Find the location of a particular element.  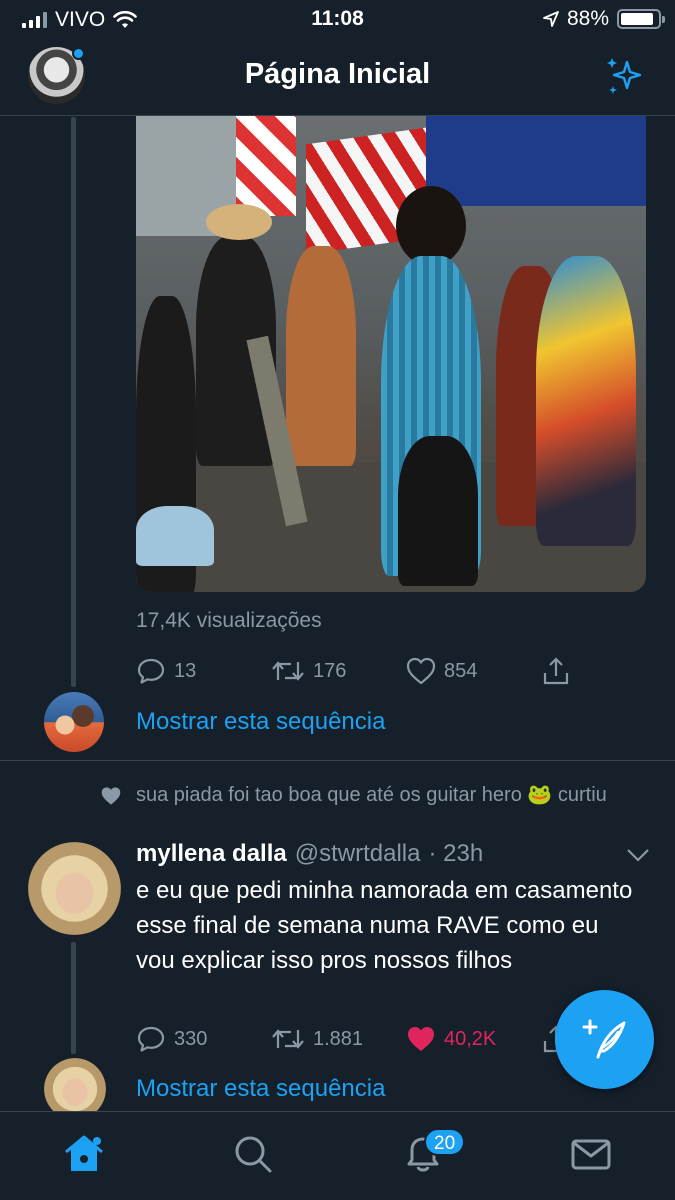

mail-icon is located at coordinates (591, 1154).